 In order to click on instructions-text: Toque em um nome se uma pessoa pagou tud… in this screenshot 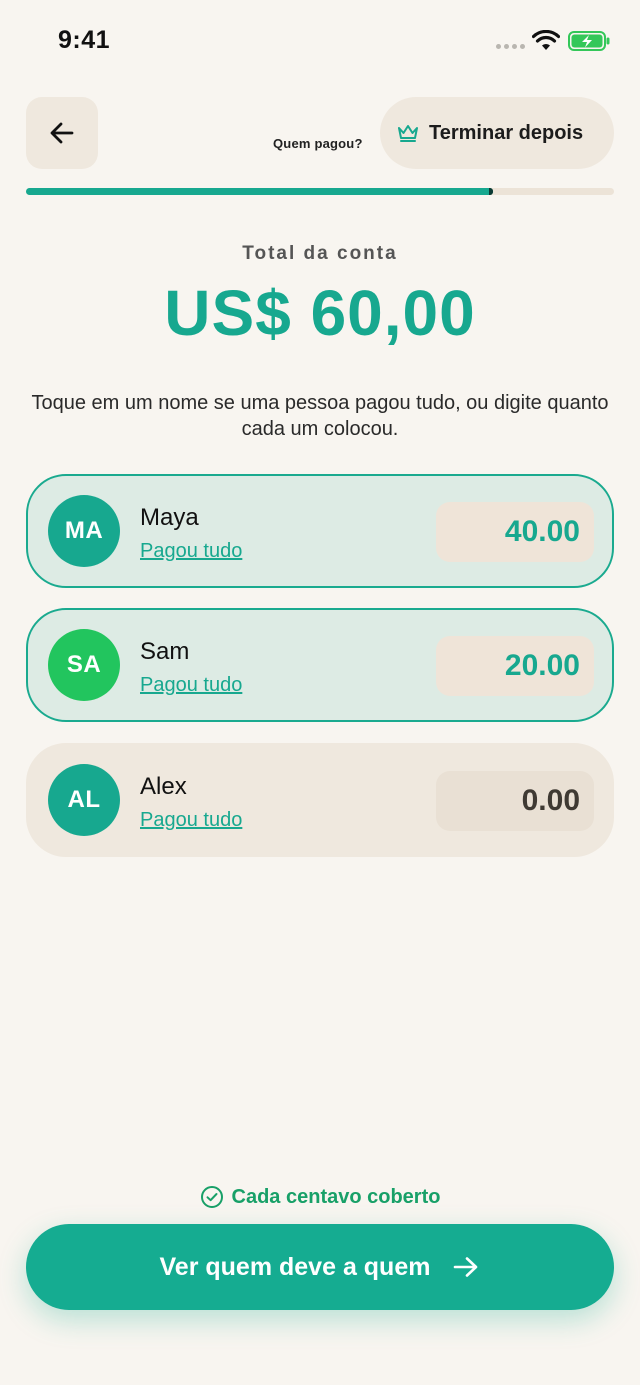, I will do `click(320, 416)`.